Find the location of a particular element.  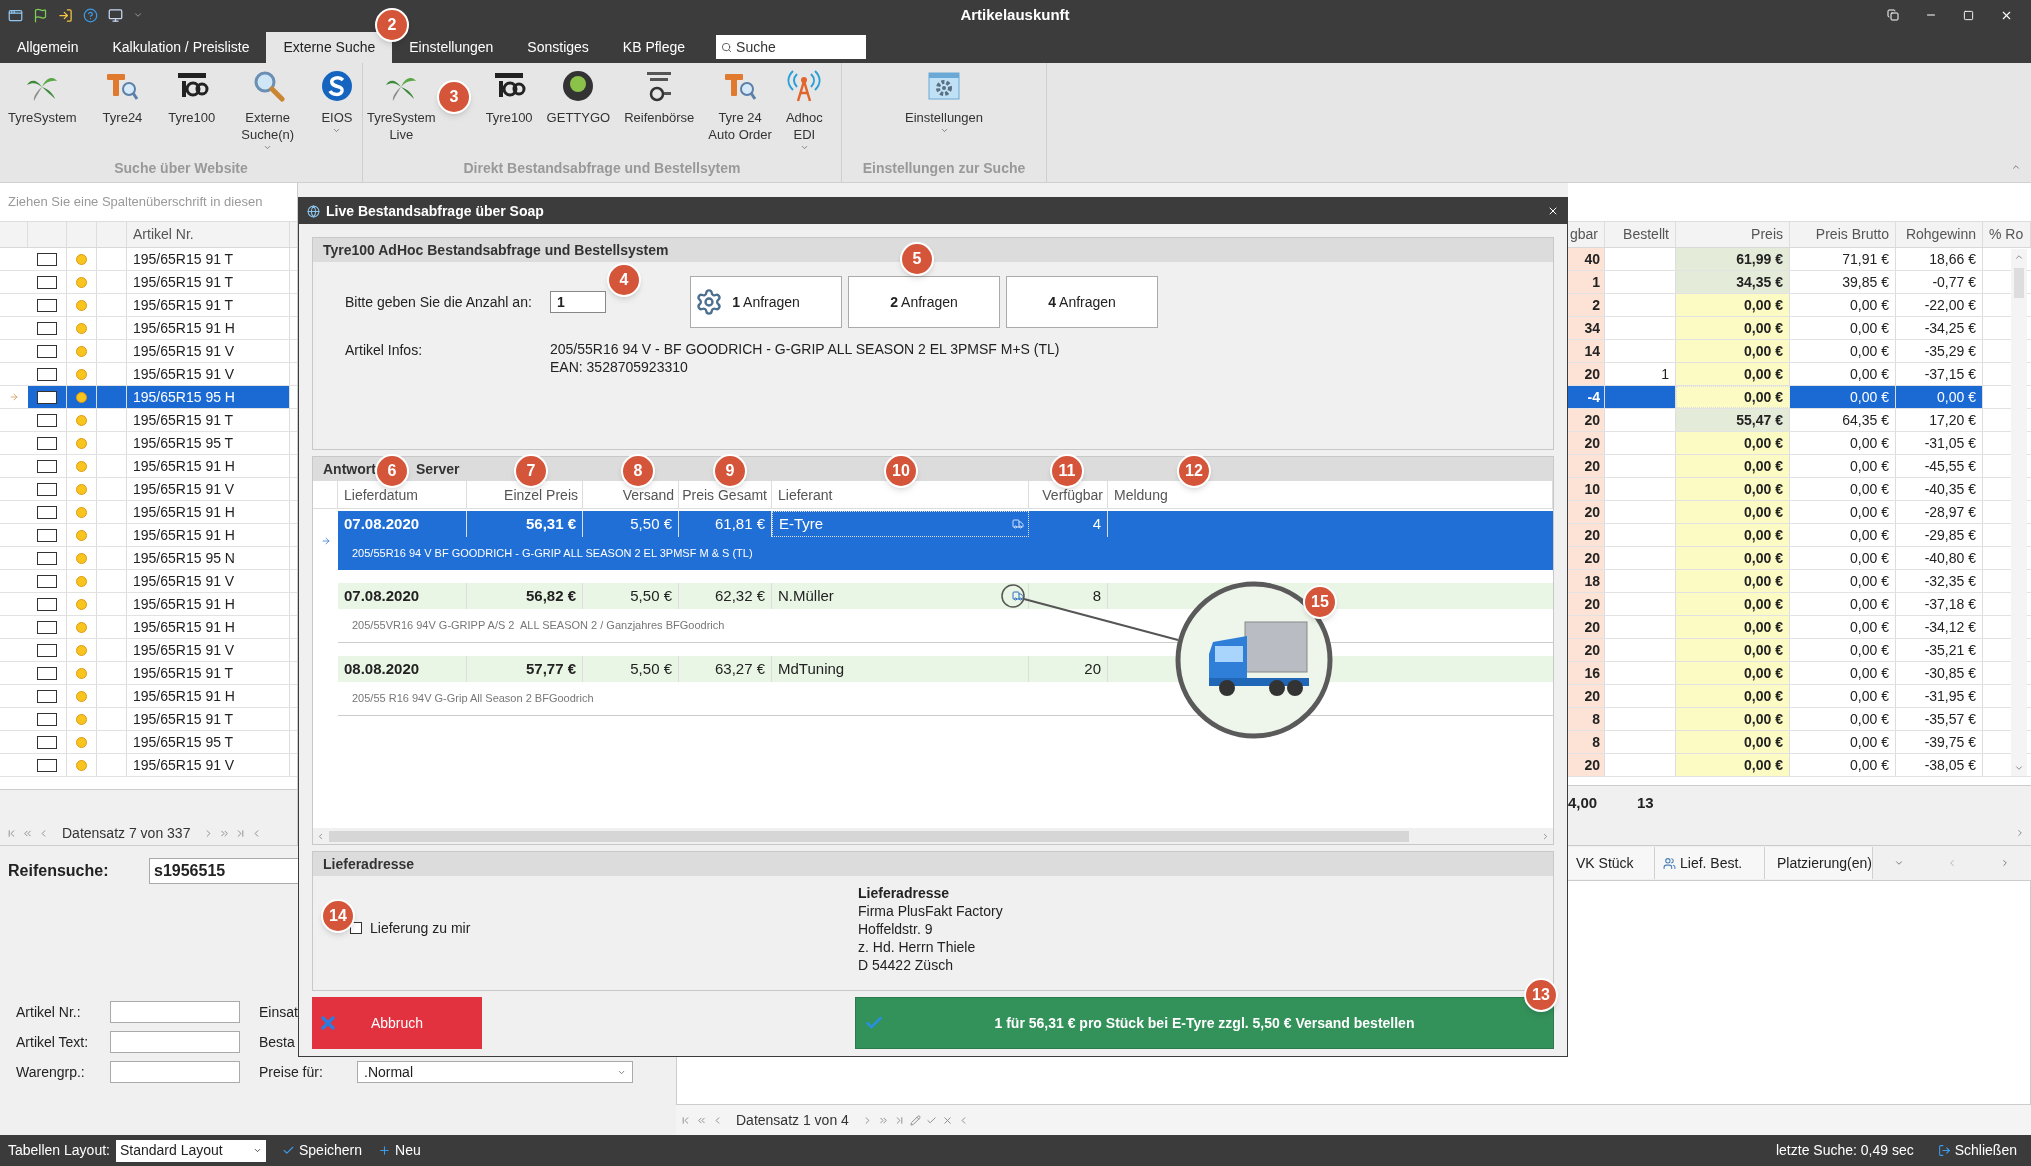

ring-icon is located at coordinates (578, 86).